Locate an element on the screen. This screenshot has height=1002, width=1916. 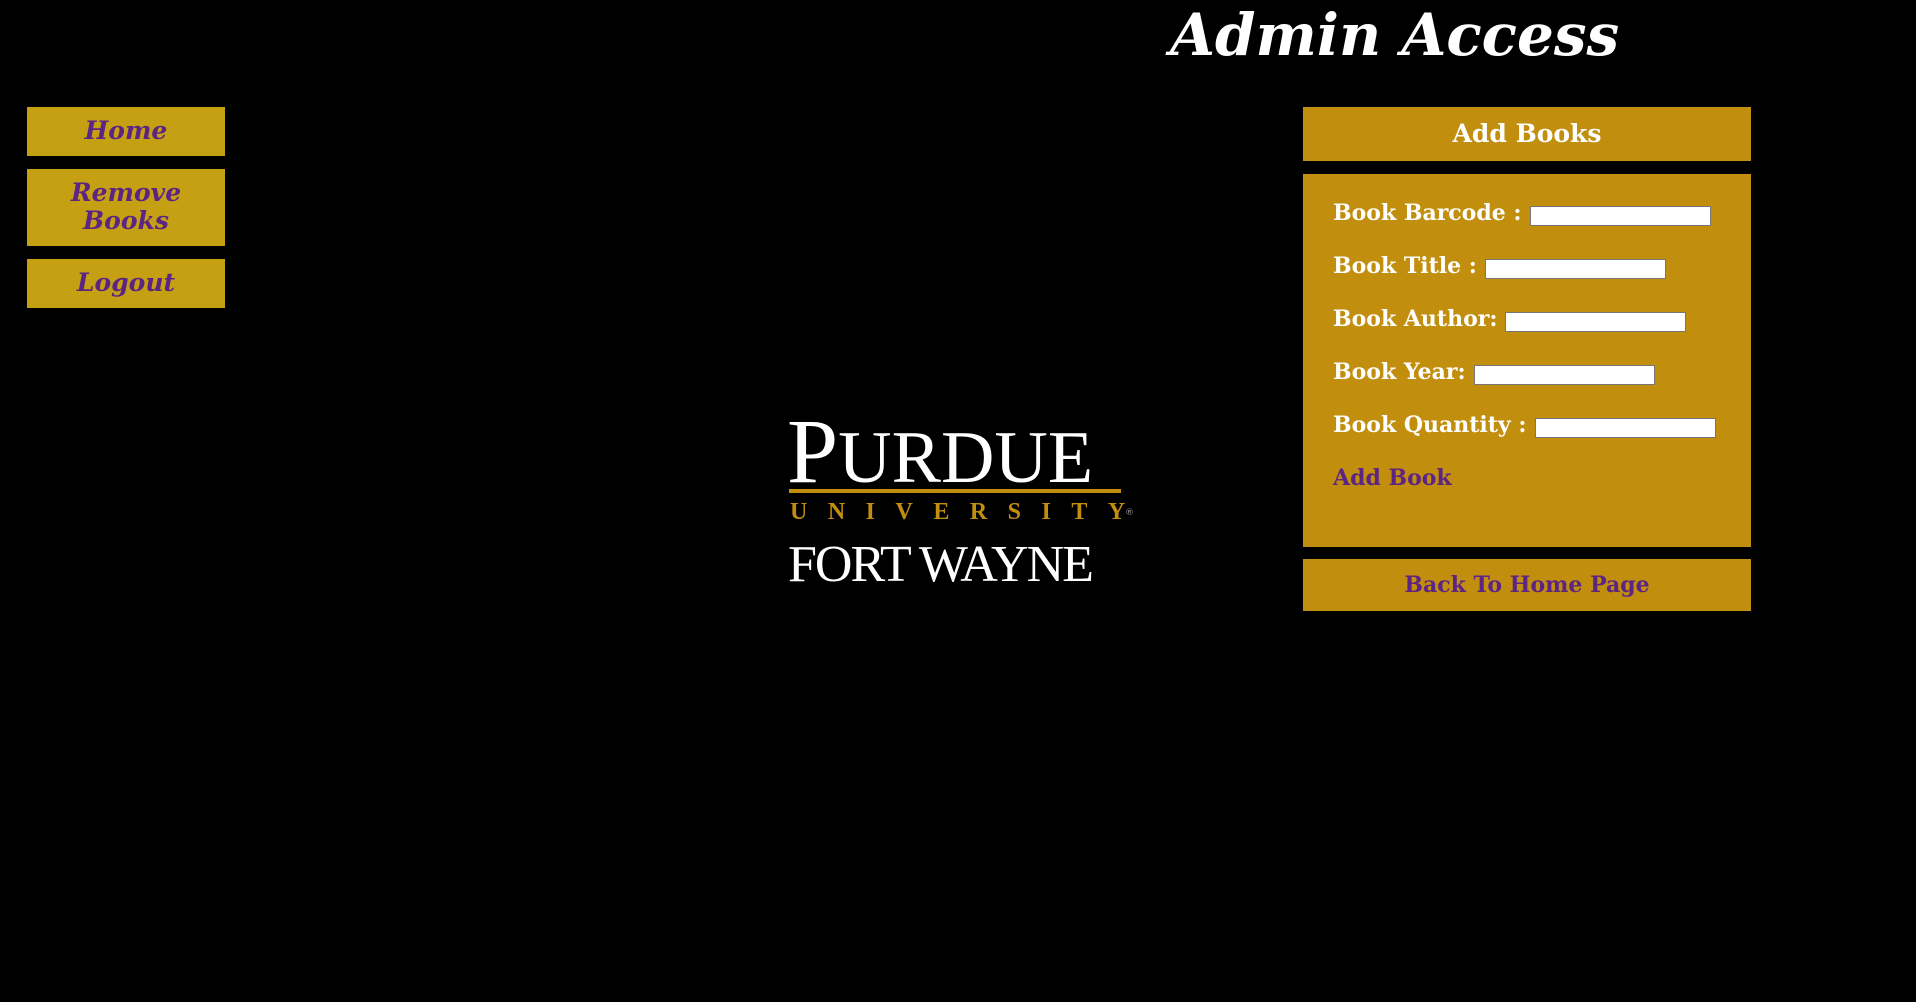
barcode-label: Book Barcode : is located at coordinates (1427, 213).